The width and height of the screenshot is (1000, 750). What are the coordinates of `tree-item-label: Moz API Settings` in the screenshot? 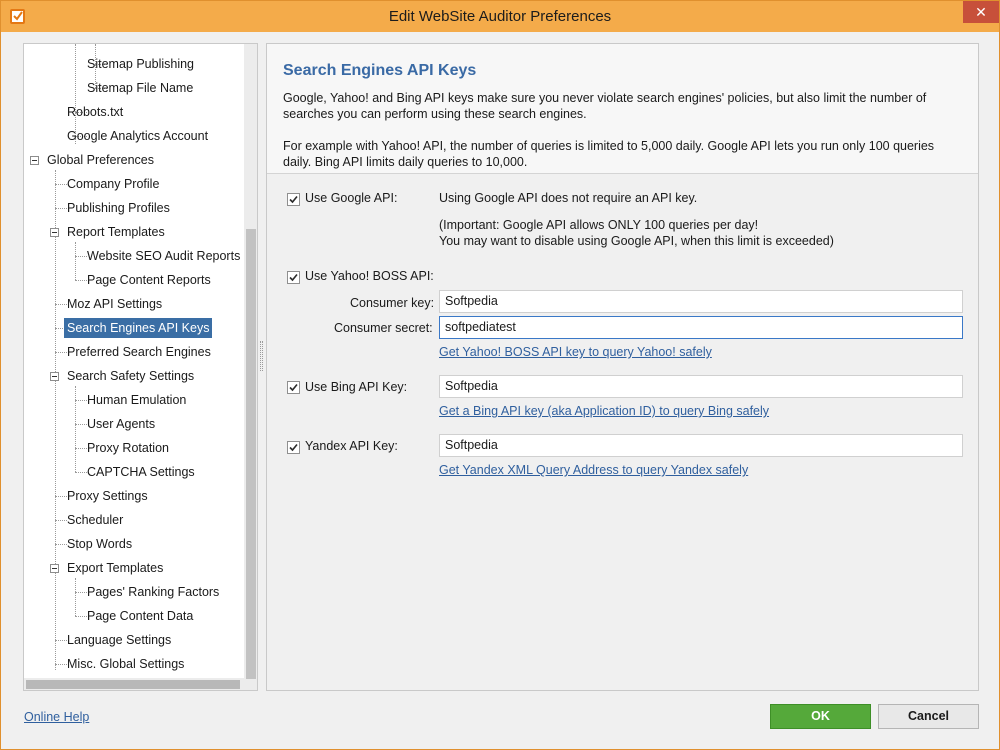 It's located at (115, 304).